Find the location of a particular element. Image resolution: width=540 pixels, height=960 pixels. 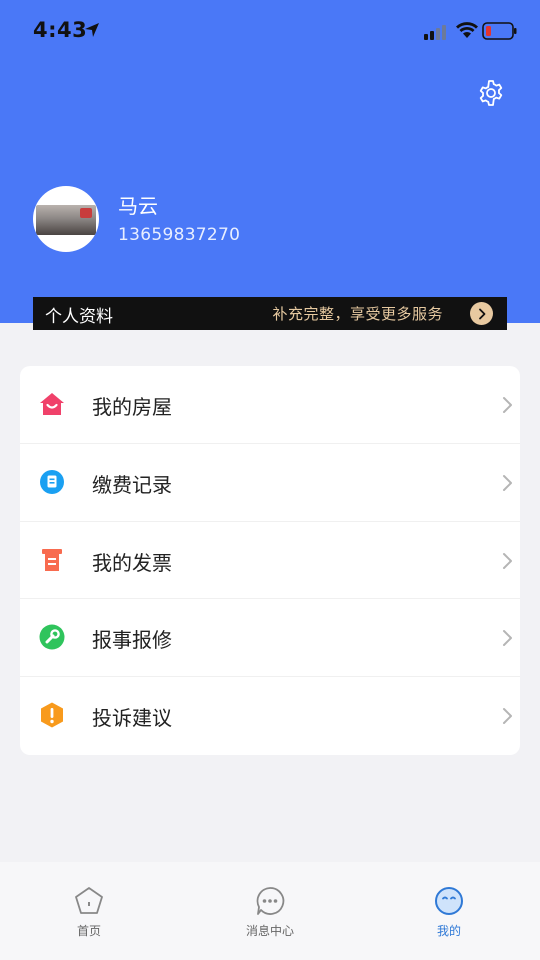

tab-mine: 我的 is located at coordinates (449, 910).